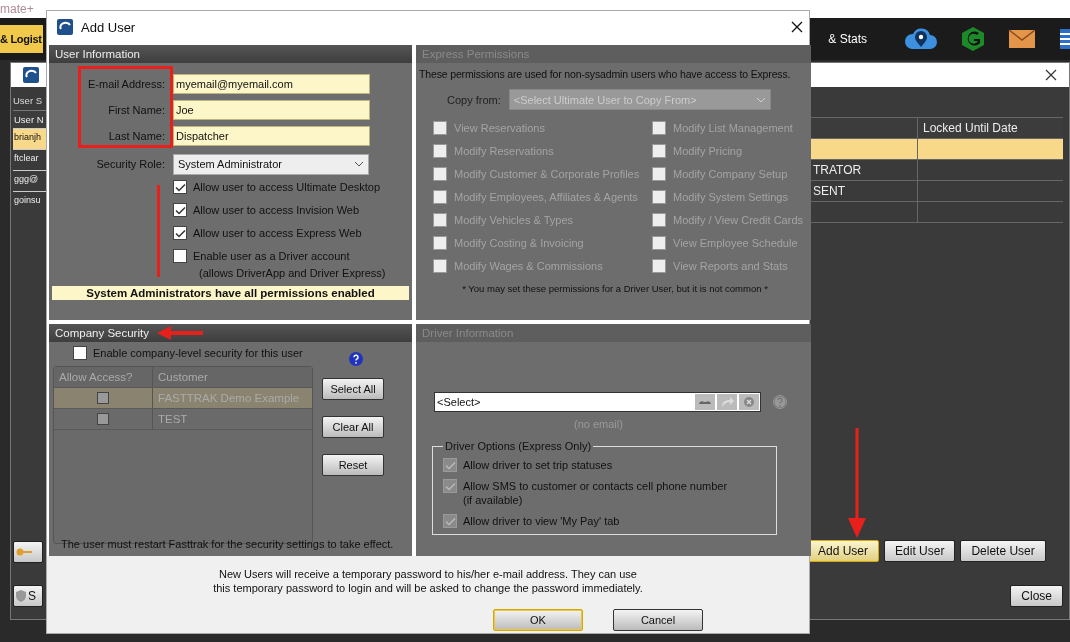  What do you see at coordinates (229, 398) in the screenshot?
I see `table-cell-text: FASTTRAK Demo Example` at bounding box center [229, 398].